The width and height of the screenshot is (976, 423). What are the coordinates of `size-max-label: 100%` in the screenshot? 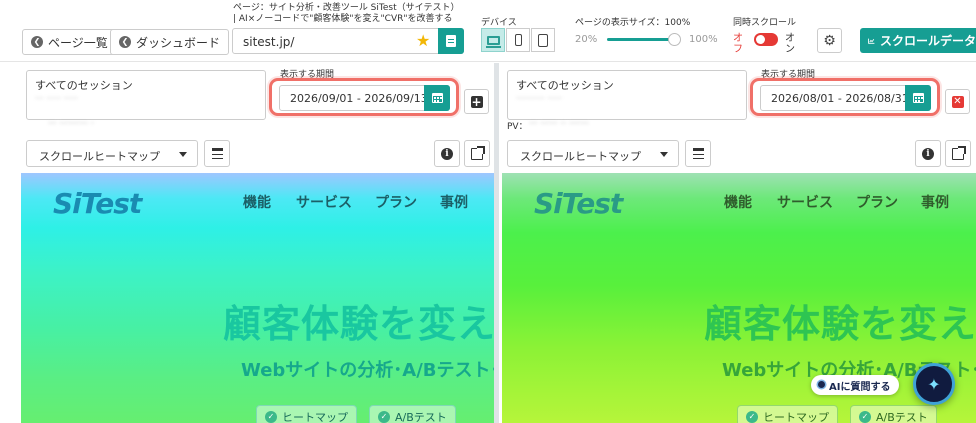 It's located at (703, 39).